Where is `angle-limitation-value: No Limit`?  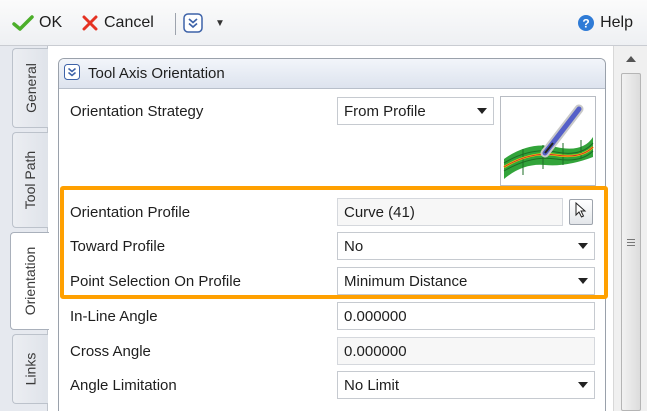
angle-limitation-value: No Limit is located at coordinates (372, 385).